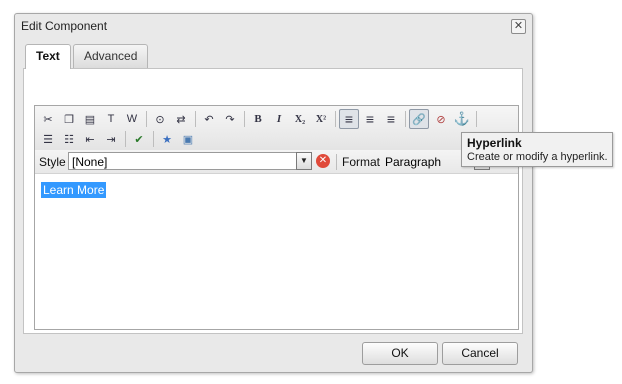 The height and width of the screenshot is (384, 622). Describe the element at coordinates (90, 119) in the screenshot. I see `paste-icon: ▤` at that location.